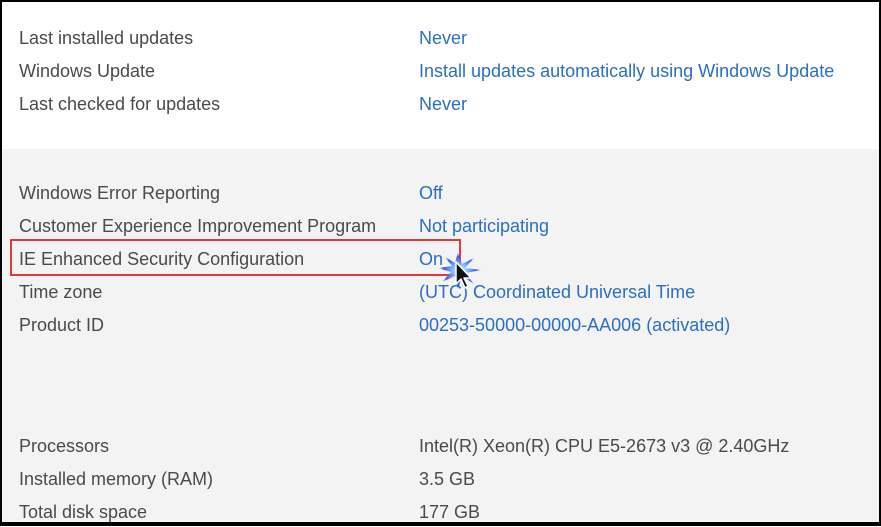 This screenshot has width=881, height=527. What do you see at coordinates (443, 38) in the screenshot?
I see `link-last-installed-updates: Never` at bounding box center [443, 38].